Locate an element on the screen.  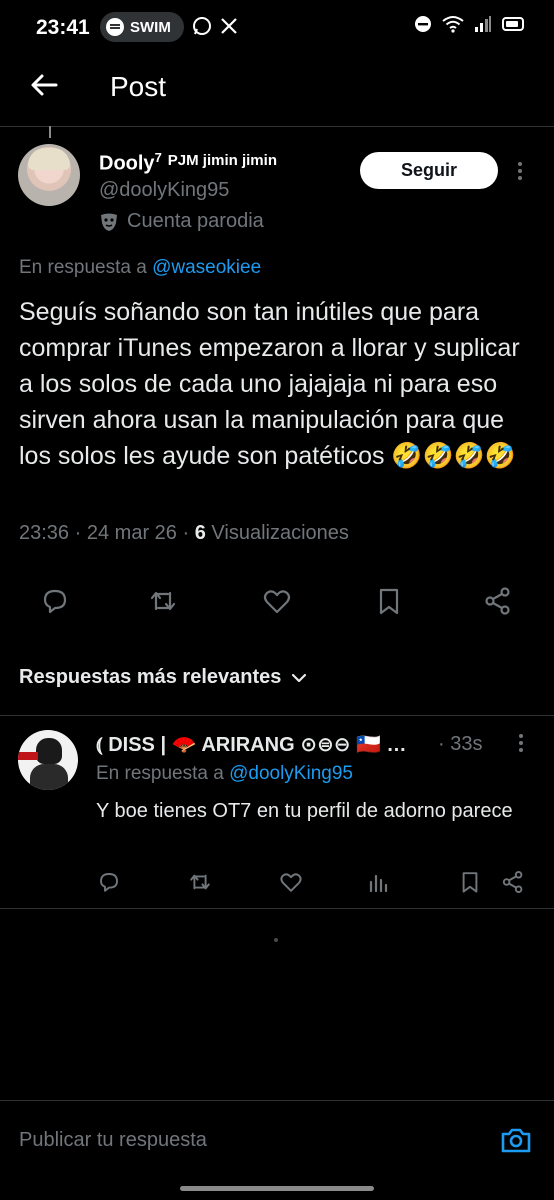
signal-icon is located at coordinates (483, 24).